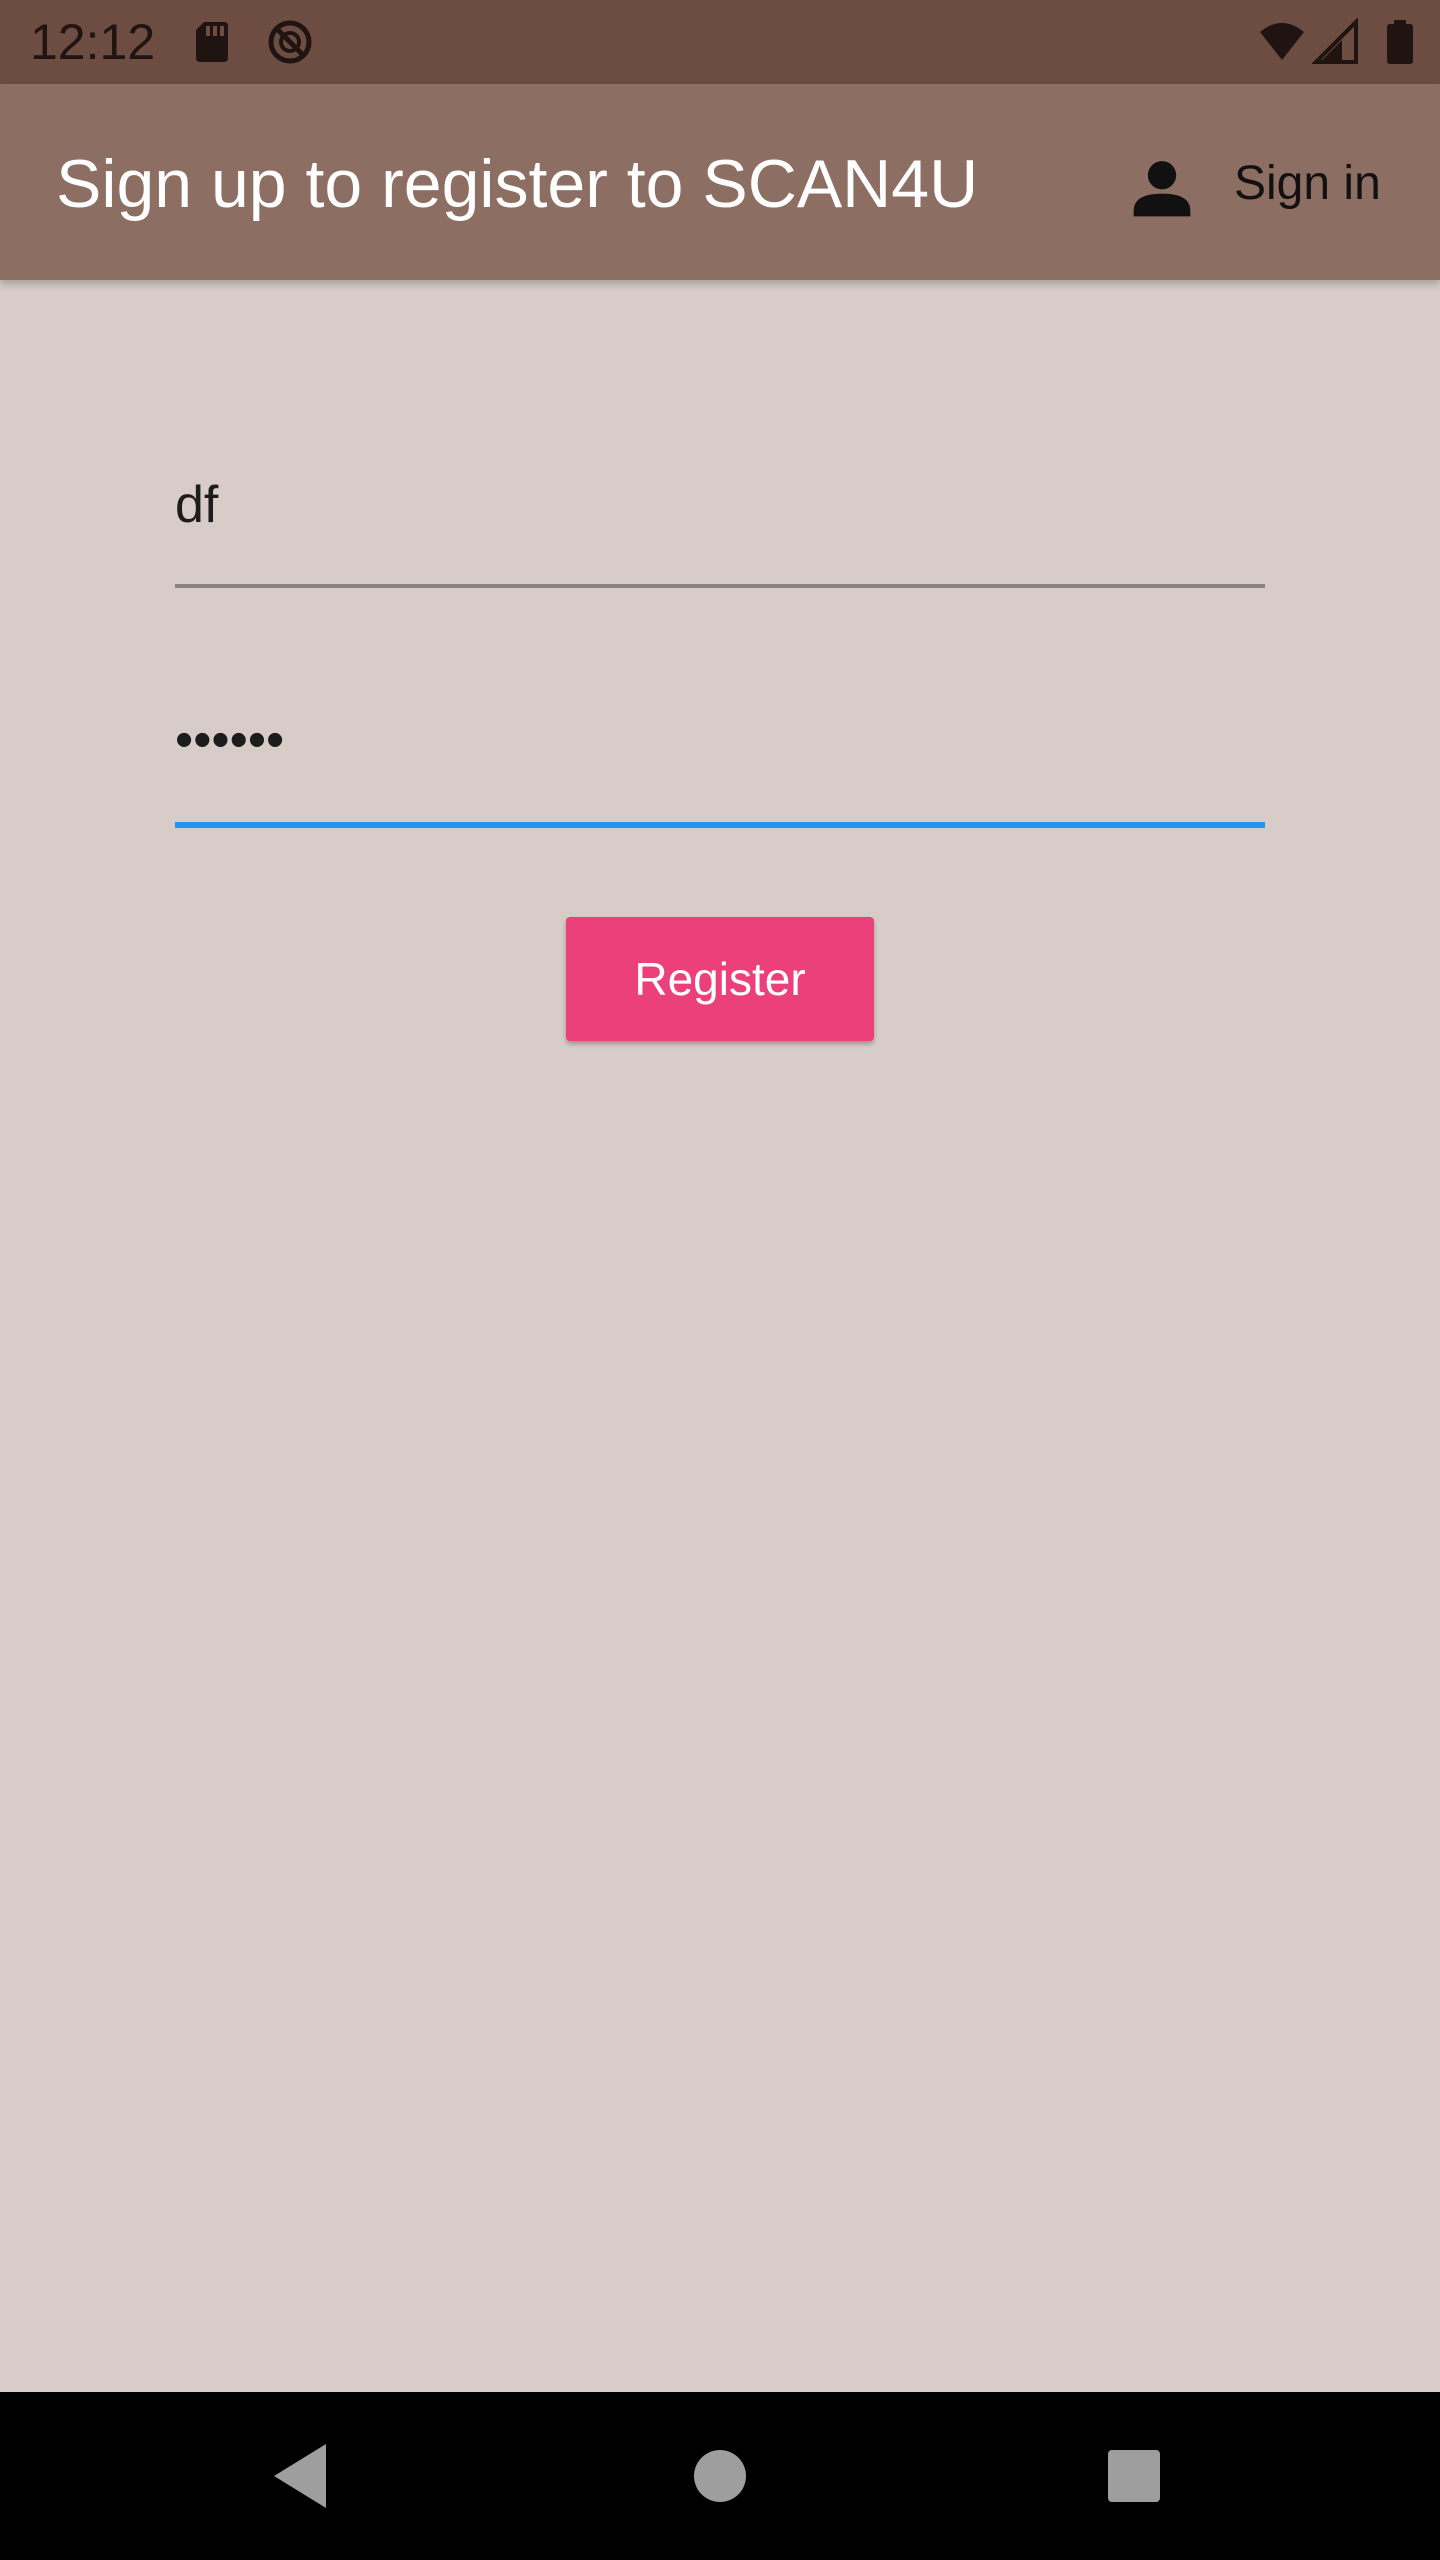 This screenshot has height=2560, width=1440. Describe the element at coordinates (302, 2476) in the screenshot. I see `back-icon` at that location.